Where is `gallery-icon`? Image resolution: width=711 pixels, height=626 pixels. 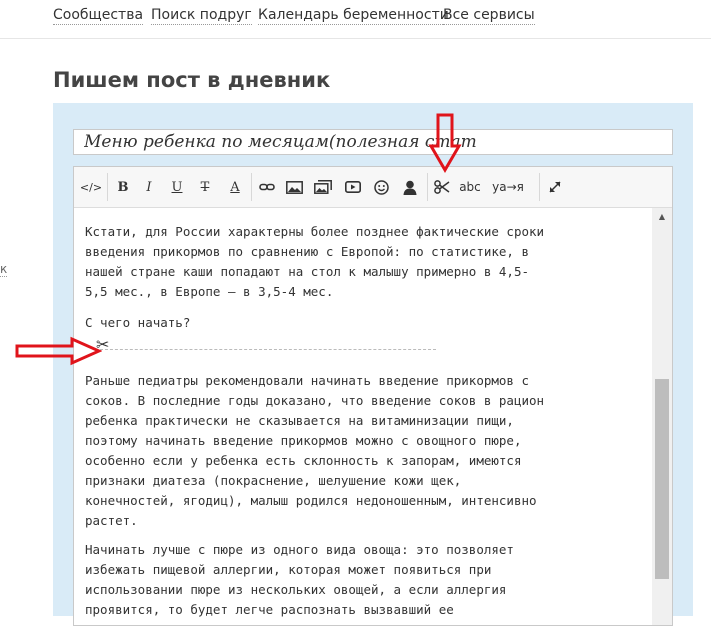
gallery-icon is located at coordinates (323, 187).